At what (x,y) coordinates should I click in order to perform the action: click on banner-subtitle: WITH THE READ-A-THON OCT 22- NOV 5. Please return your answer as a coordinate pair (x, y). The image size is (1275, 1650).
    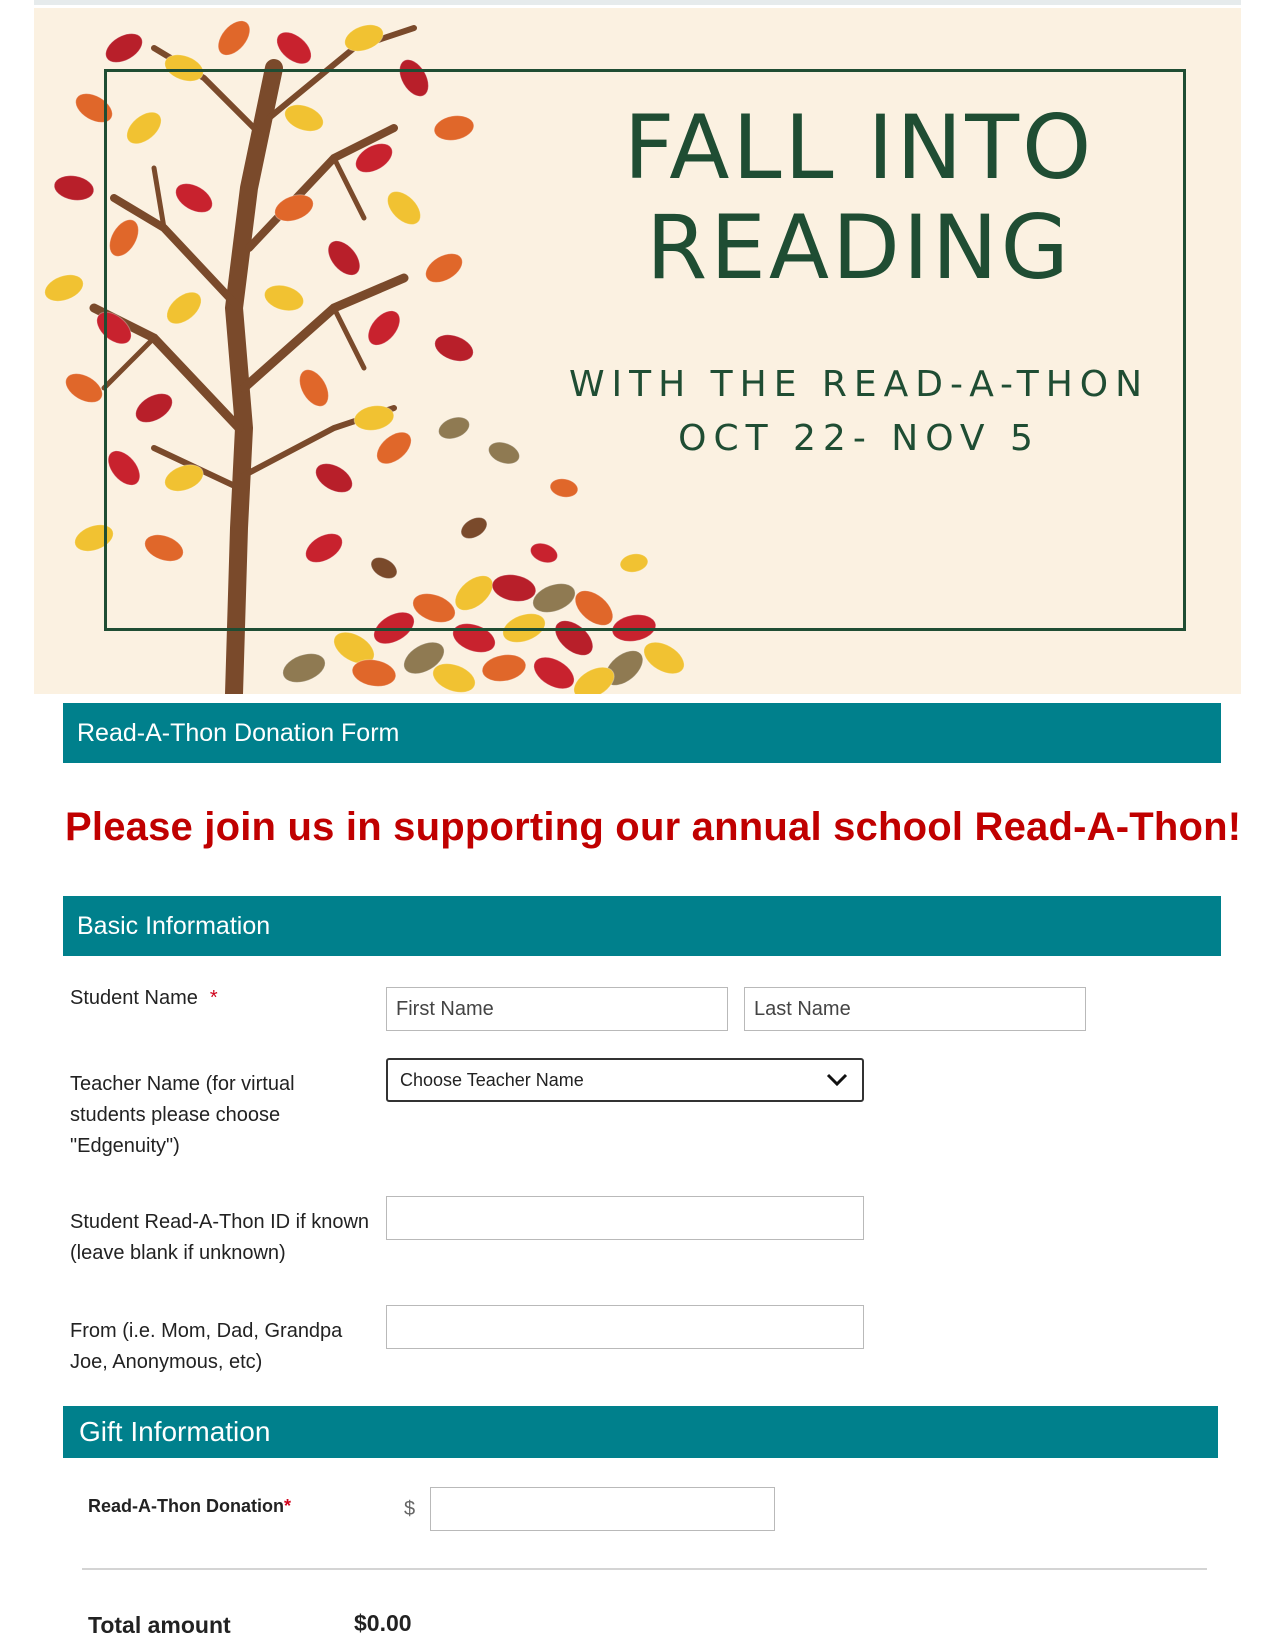
    Looking at the image, I should click on (859, 412).